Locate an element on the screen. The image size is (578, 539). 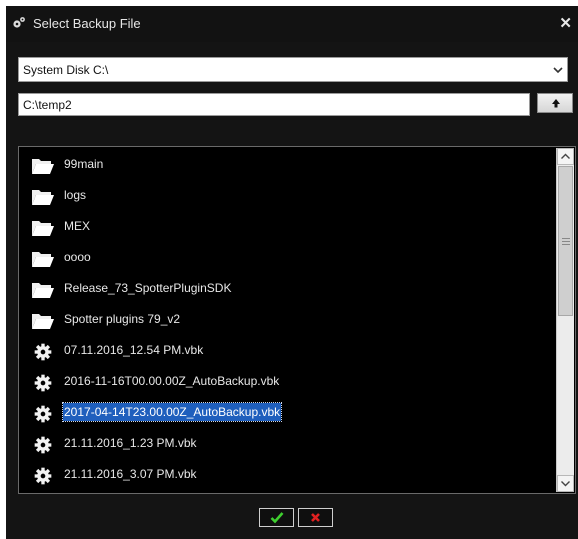
file-row: 21.11.2016_3.07 PM.vbk is located at coordinates (289, 476).